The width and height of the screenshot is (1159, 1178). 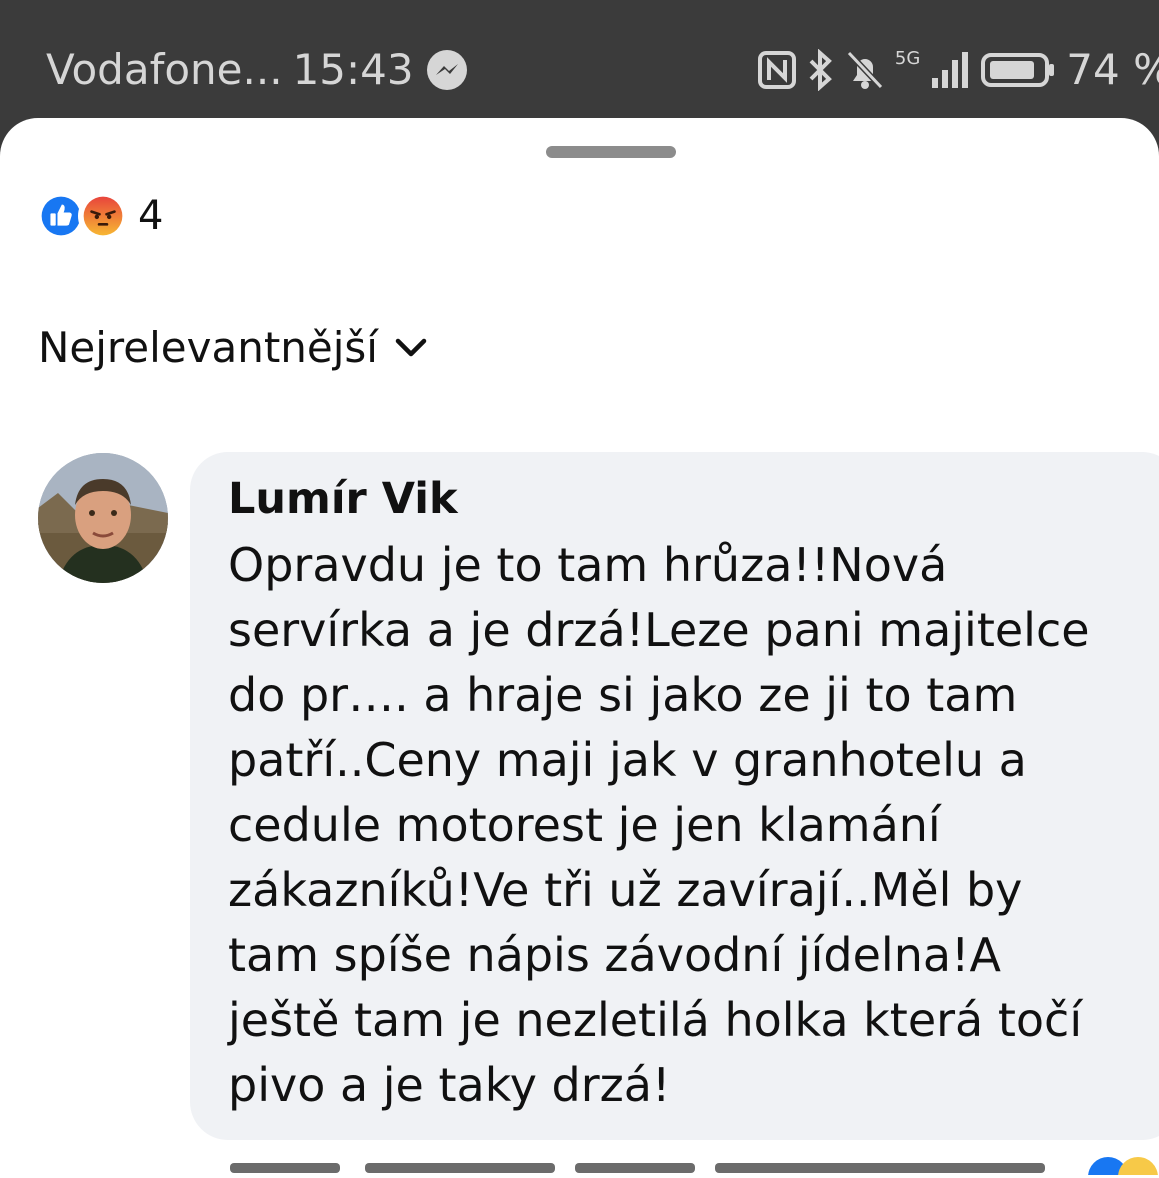 I want to click on comment-line: ještě tam je nezletilá holka která točí, so click(x=655, y=1020).